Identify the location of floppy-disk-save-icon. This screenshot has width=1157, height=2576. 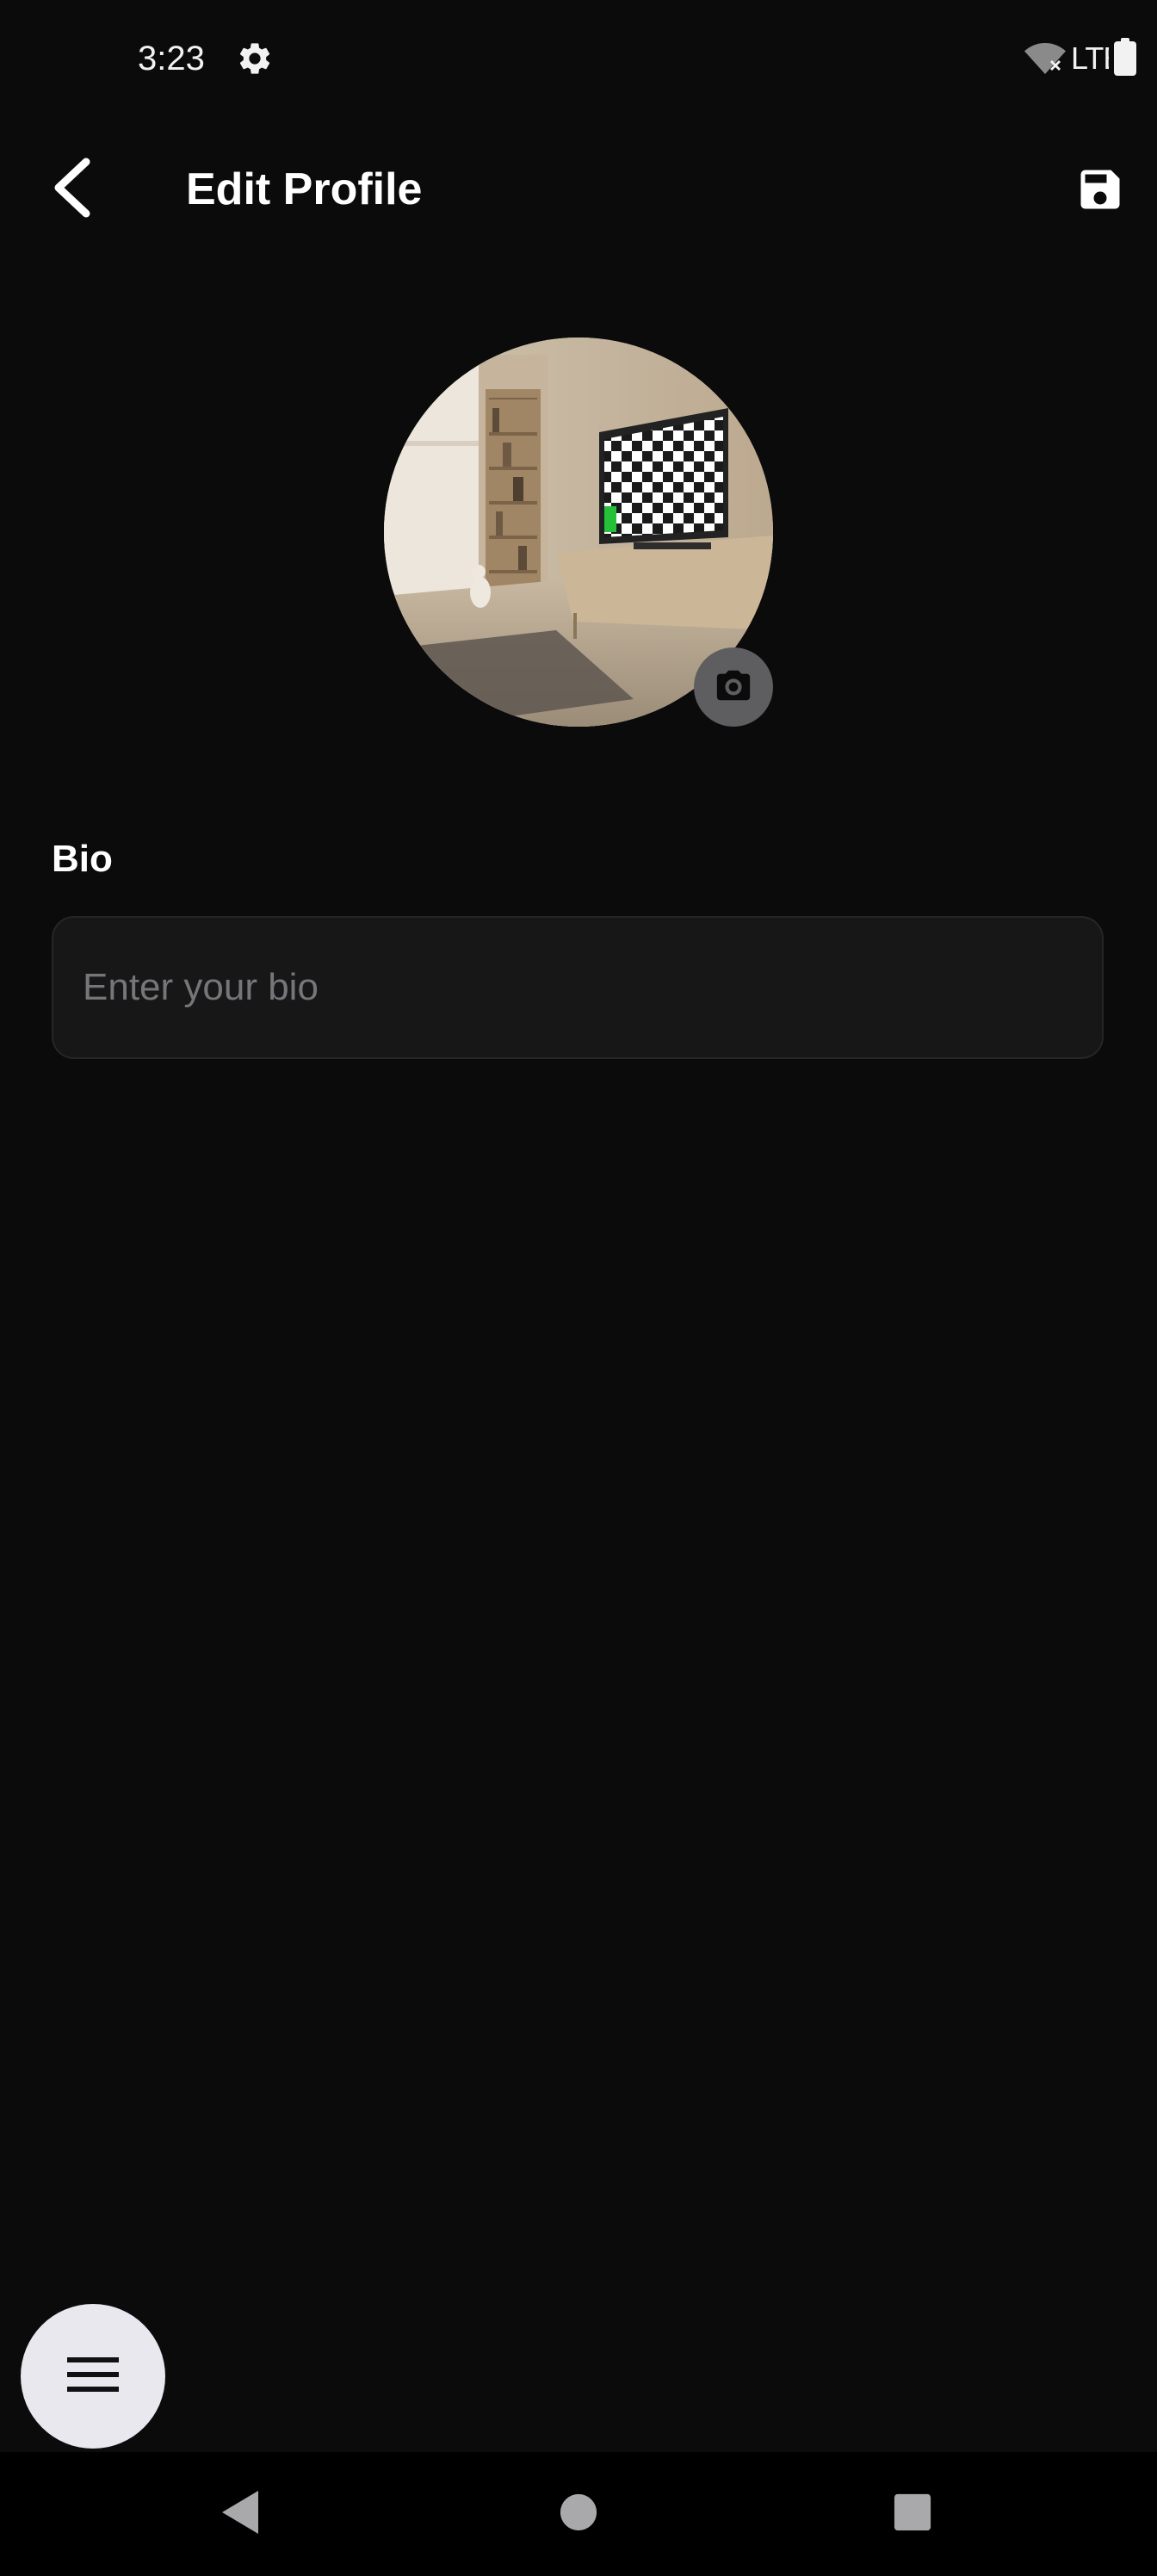
(1100, 192).